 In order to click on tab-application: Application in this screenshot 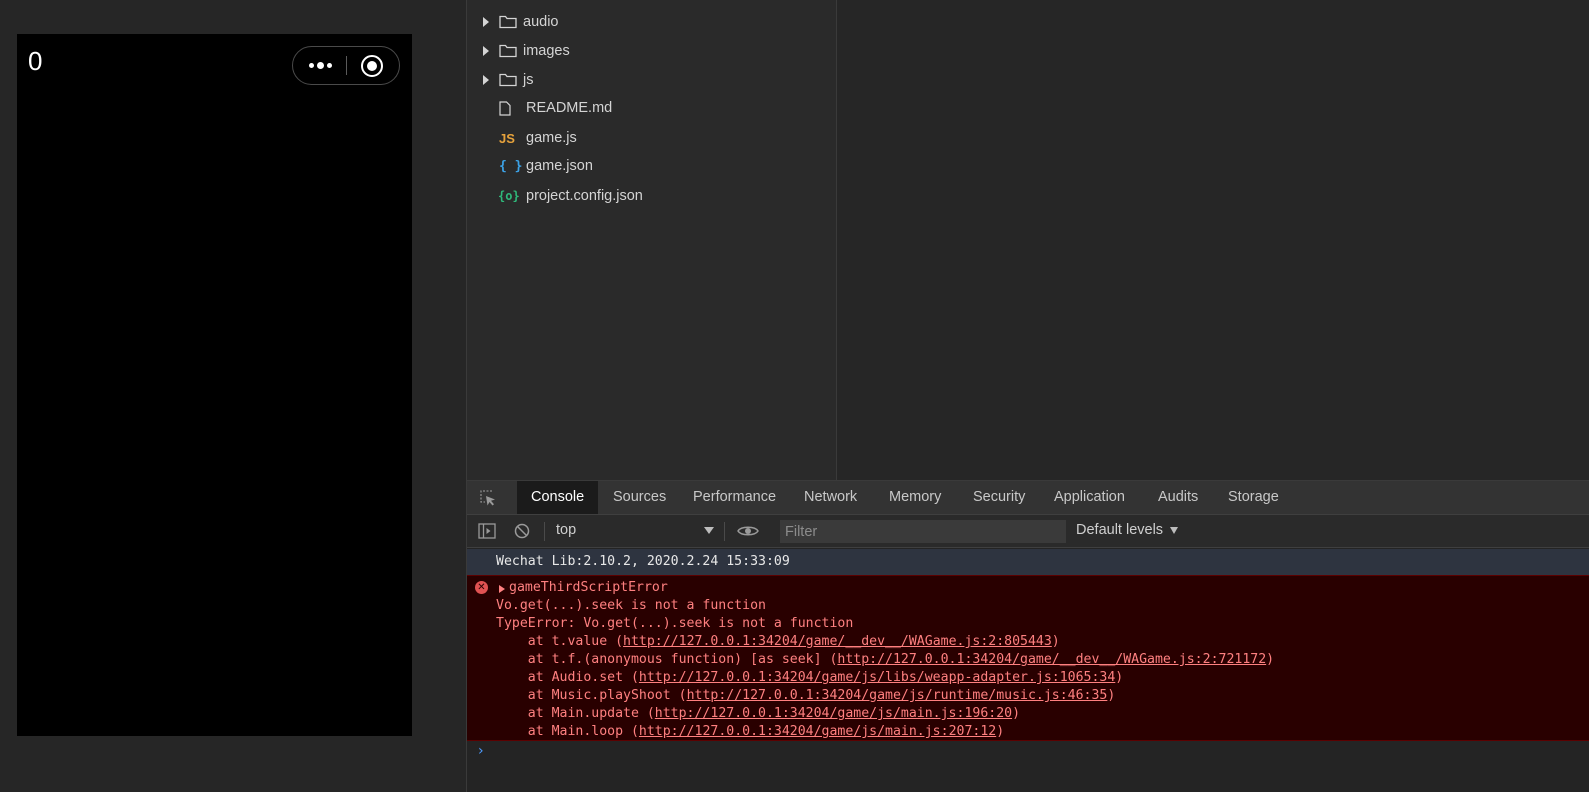, I will do `click(1089, 497)`.